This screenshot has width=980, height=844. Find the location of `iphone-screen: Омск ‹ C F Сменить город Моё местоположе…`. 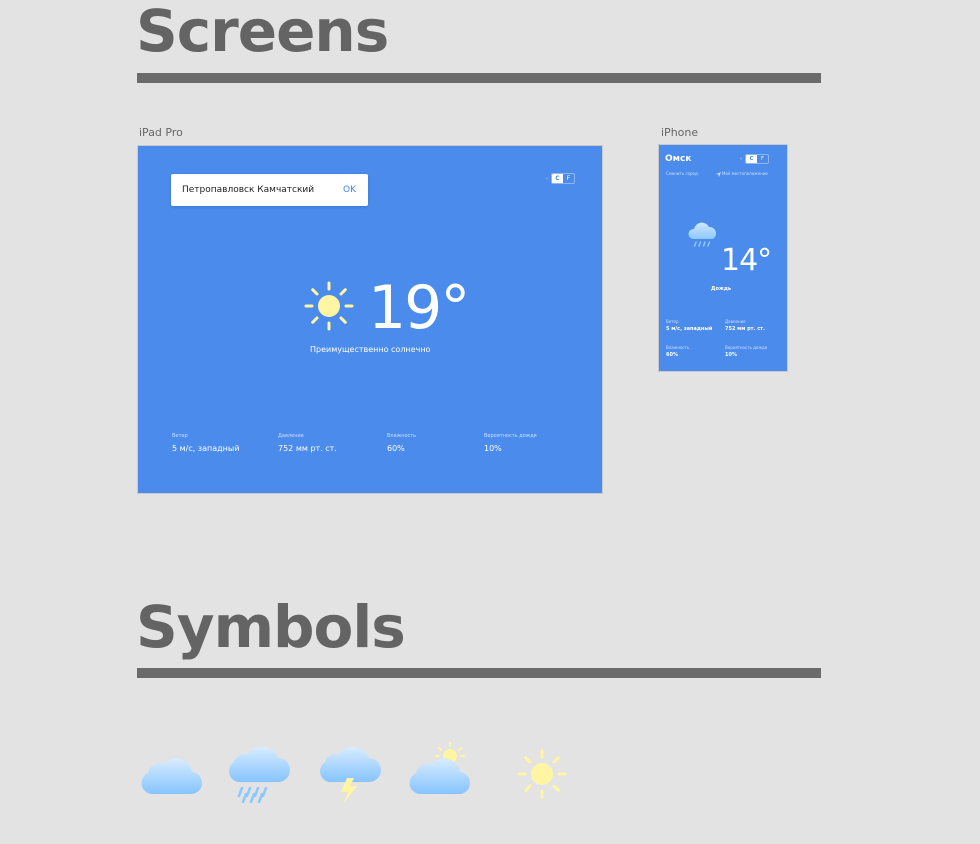

iphone-screen: Омск ‹ C F Сменить город Моё местоположе… is located at coordinates (723, 258).